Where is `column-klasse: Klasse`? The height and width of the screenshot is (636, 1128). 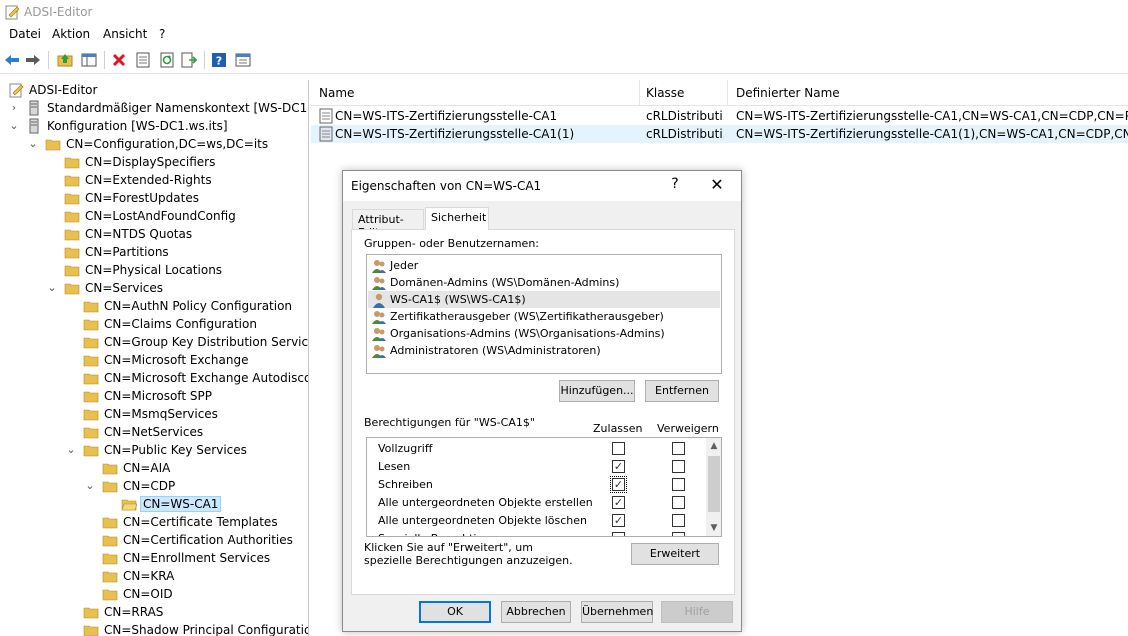
column-klasse: Klasse is located at coordinates (665, 93).